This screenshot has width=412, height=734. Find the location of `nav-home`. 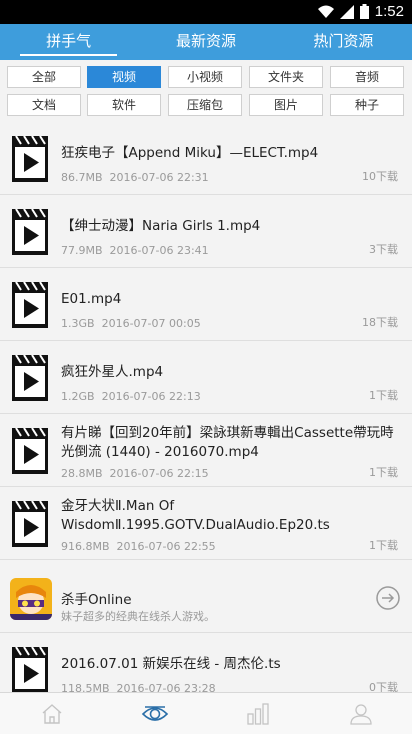

nav-home is located at coordinates (51, 713).